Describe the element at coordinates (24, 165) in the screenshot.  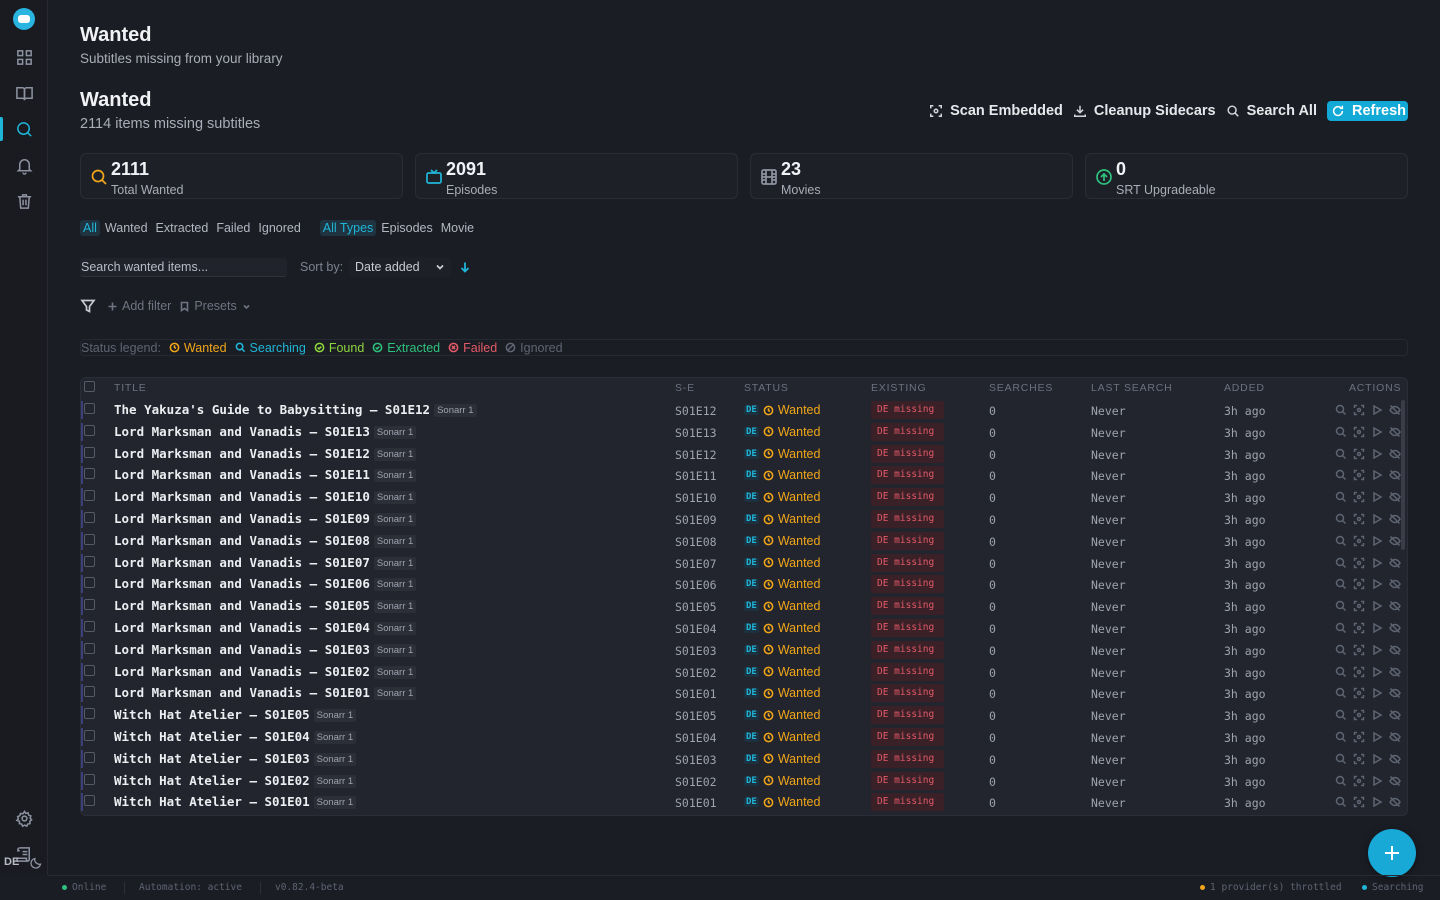
I see `bell-icon` at that location.